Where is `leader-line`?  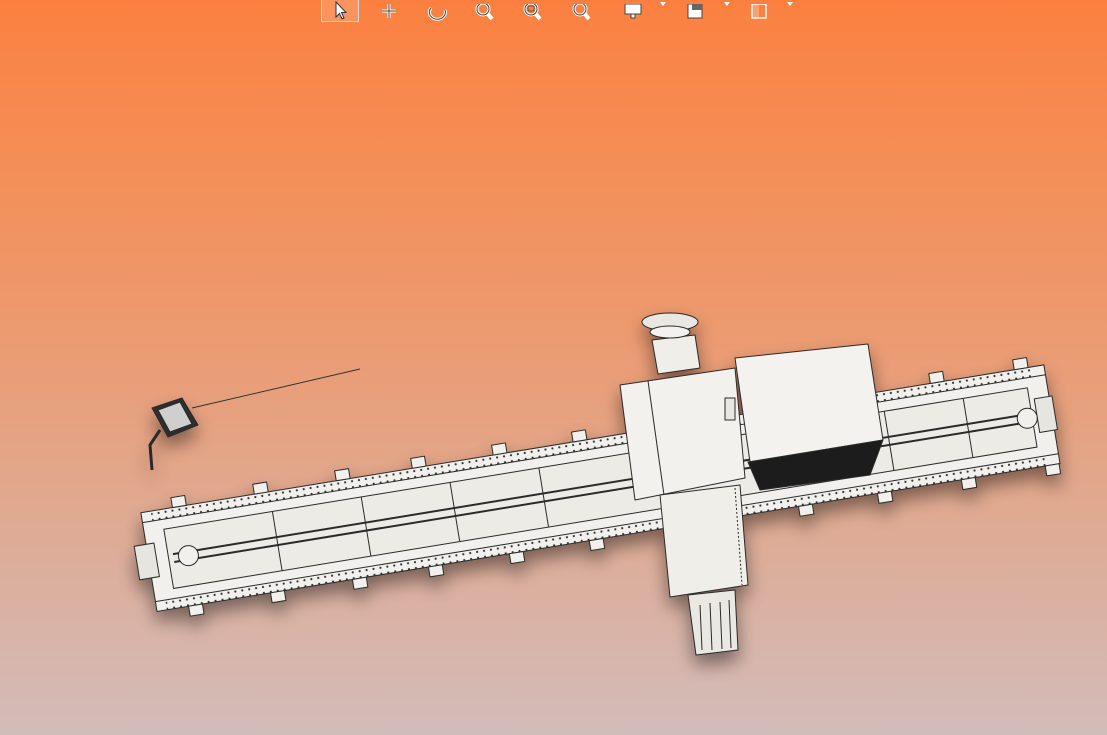
leader-line is located at coordinates (276, 388).